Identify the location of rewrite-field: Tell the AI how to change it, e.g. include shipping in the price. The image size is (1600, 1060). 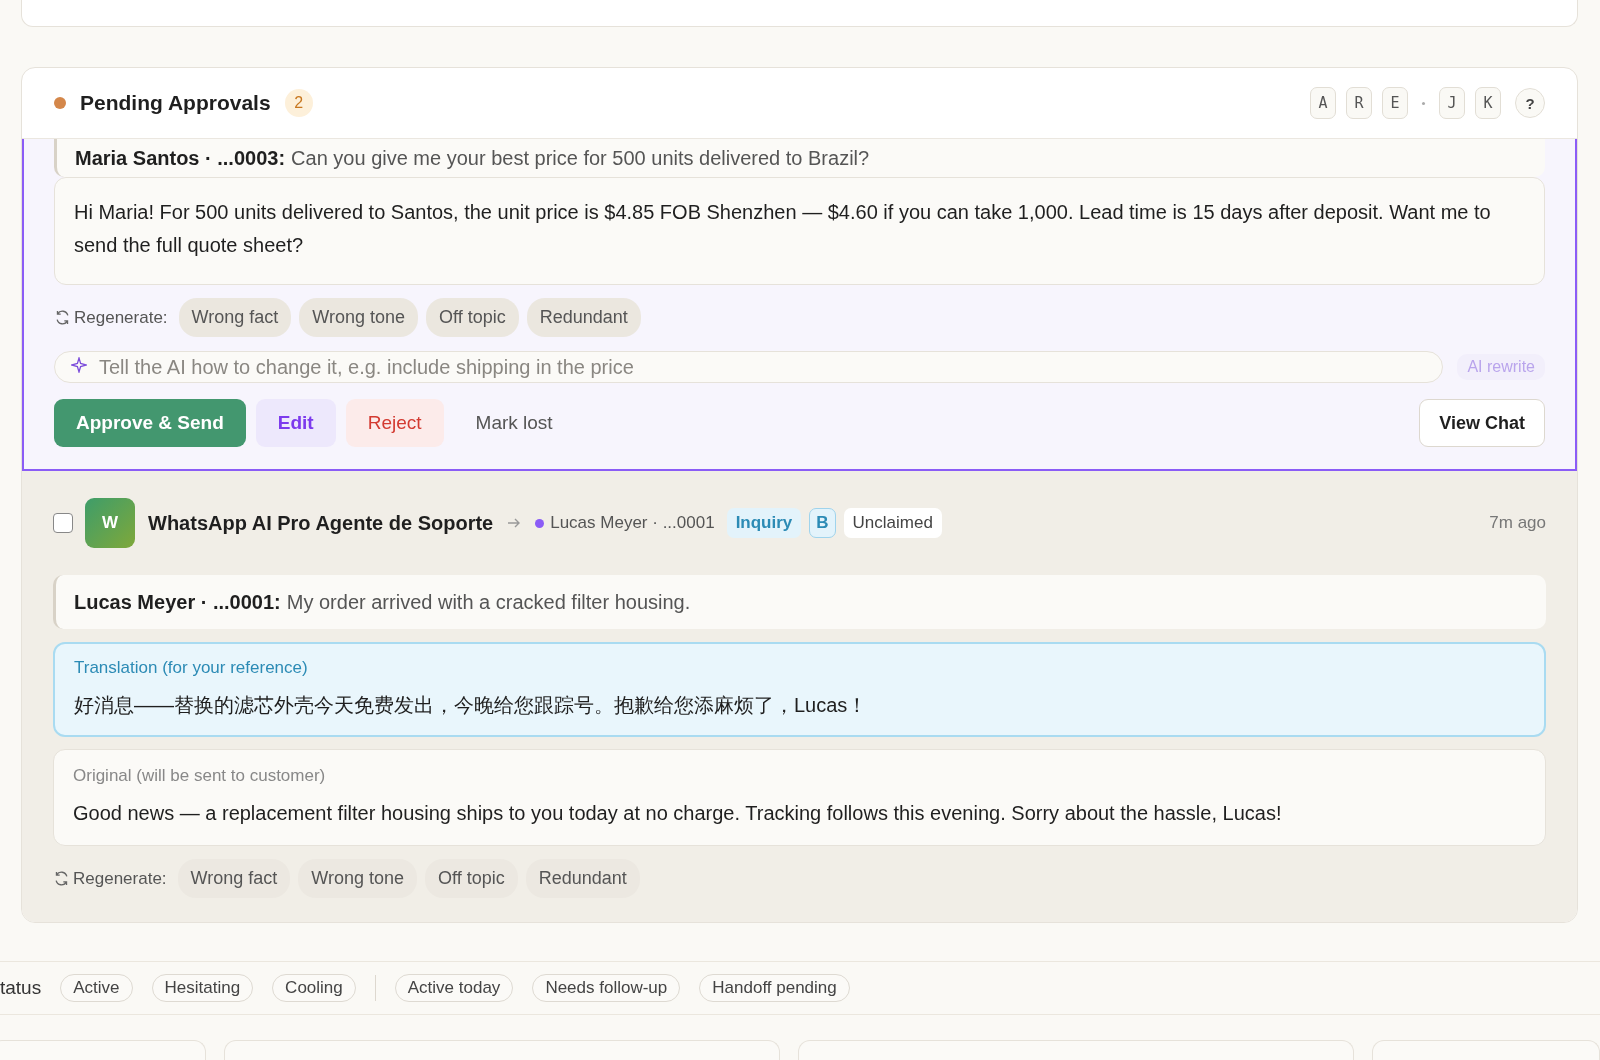
(749, 367).